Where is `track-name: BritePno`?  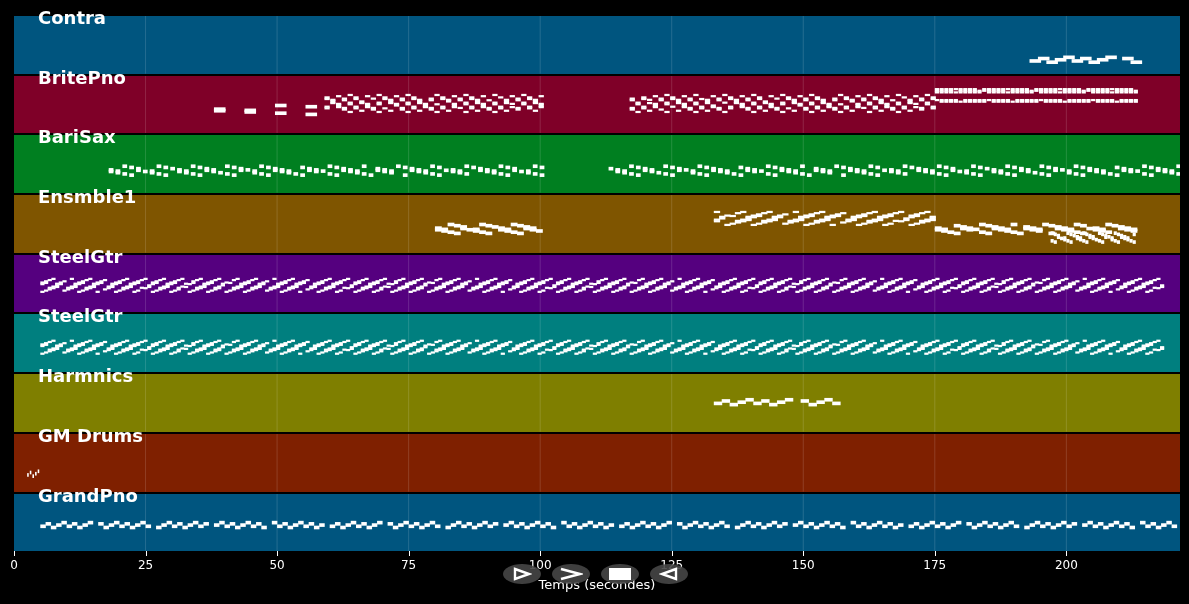 track-name: BritePno is located at coordinates (82, 77).